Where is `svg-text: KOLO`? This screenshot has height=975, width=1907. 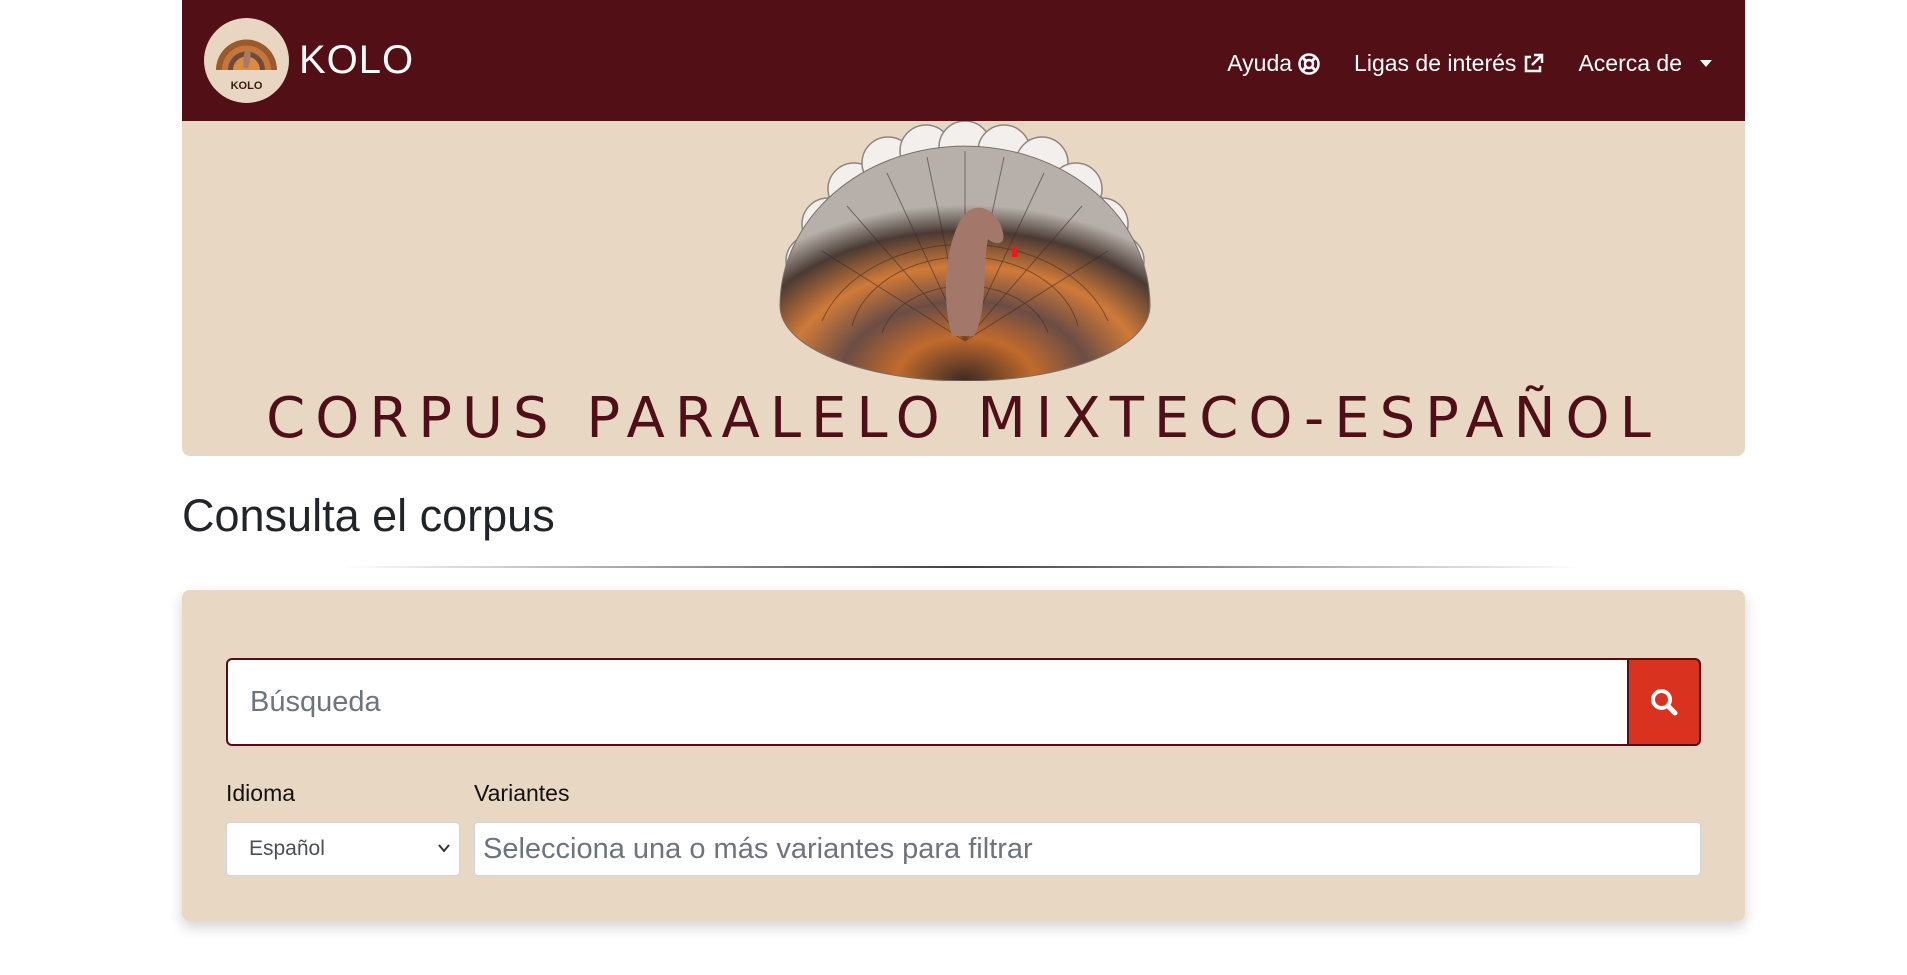
svg-text: KOLO is located at coordinates (247, 86).